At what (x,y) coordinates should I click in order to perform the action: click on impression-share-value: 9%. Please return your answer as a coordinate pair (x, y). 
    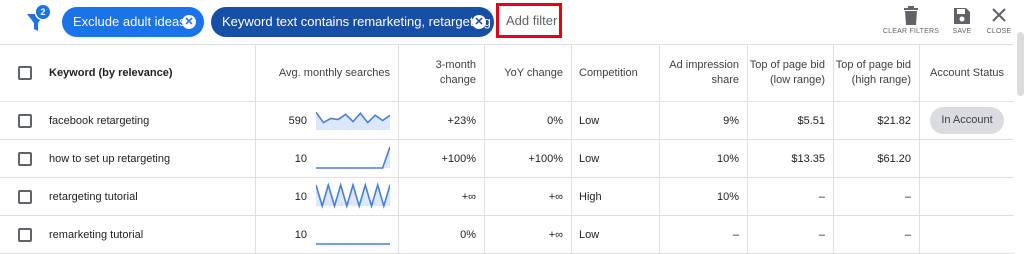
    Looking at the image, I should click on (703, 120).